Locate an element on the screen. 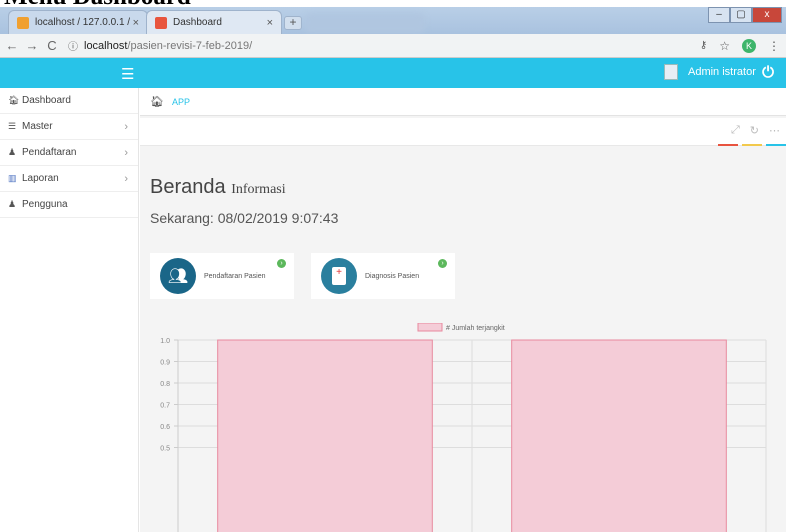  app-header: ☰ Admin istrator ⏻ is located at coordinates (393, 73).